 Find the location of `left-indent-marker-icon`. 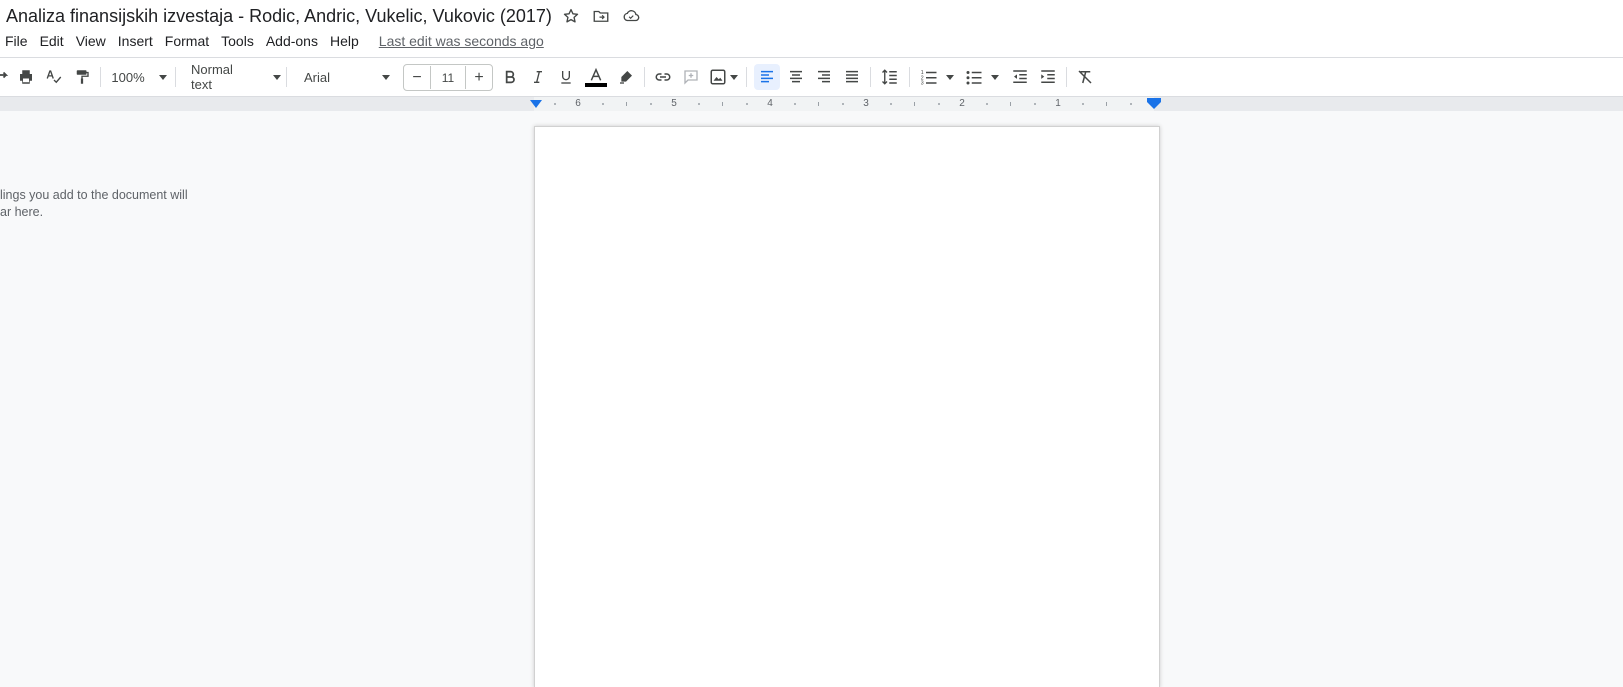

left-indent-marker-icon is located at coordinates (536, 104).